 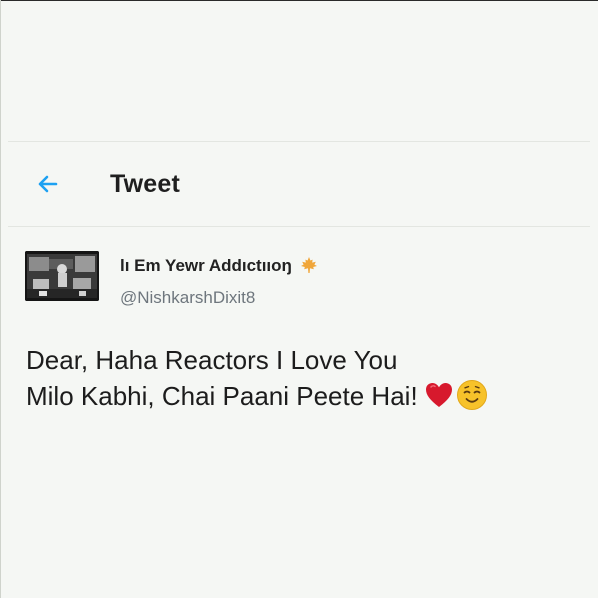 What do you see at coordinates (0, 299) in the screenshot?
I see `left-border` at bounding box center [0, 299].